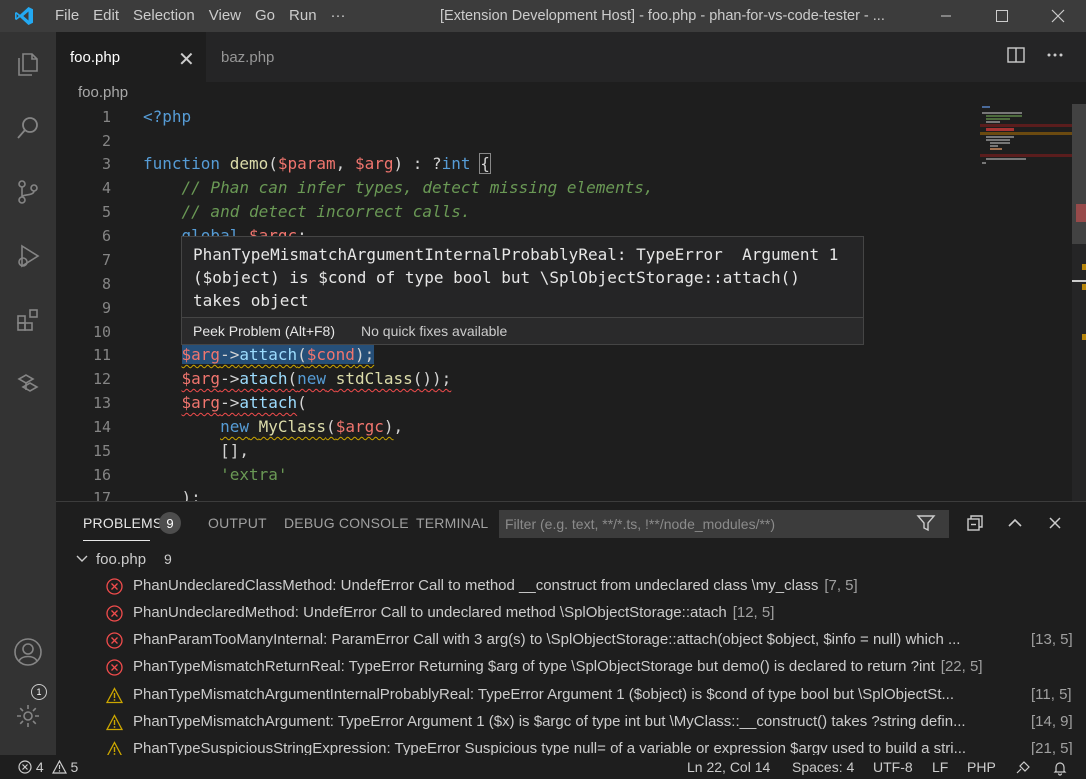  What do you see at coordinates (39, 767) in the screenshot?
I see `error-count: 4` at bounding box center [39, 767].